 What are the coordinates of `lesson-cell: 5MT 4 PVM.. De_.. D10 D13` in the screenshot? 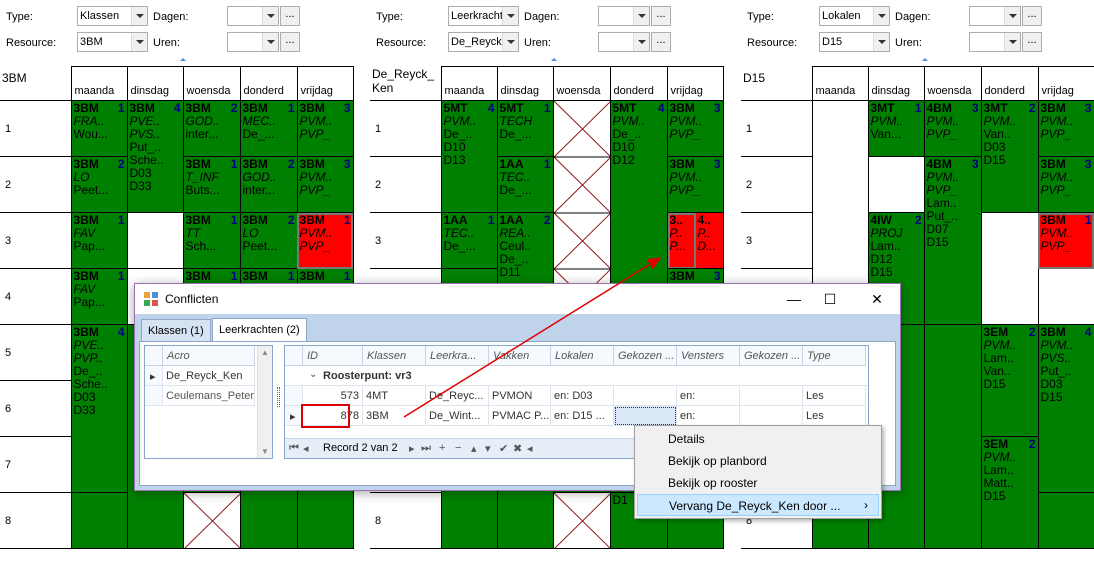 It's located at (469, 156).